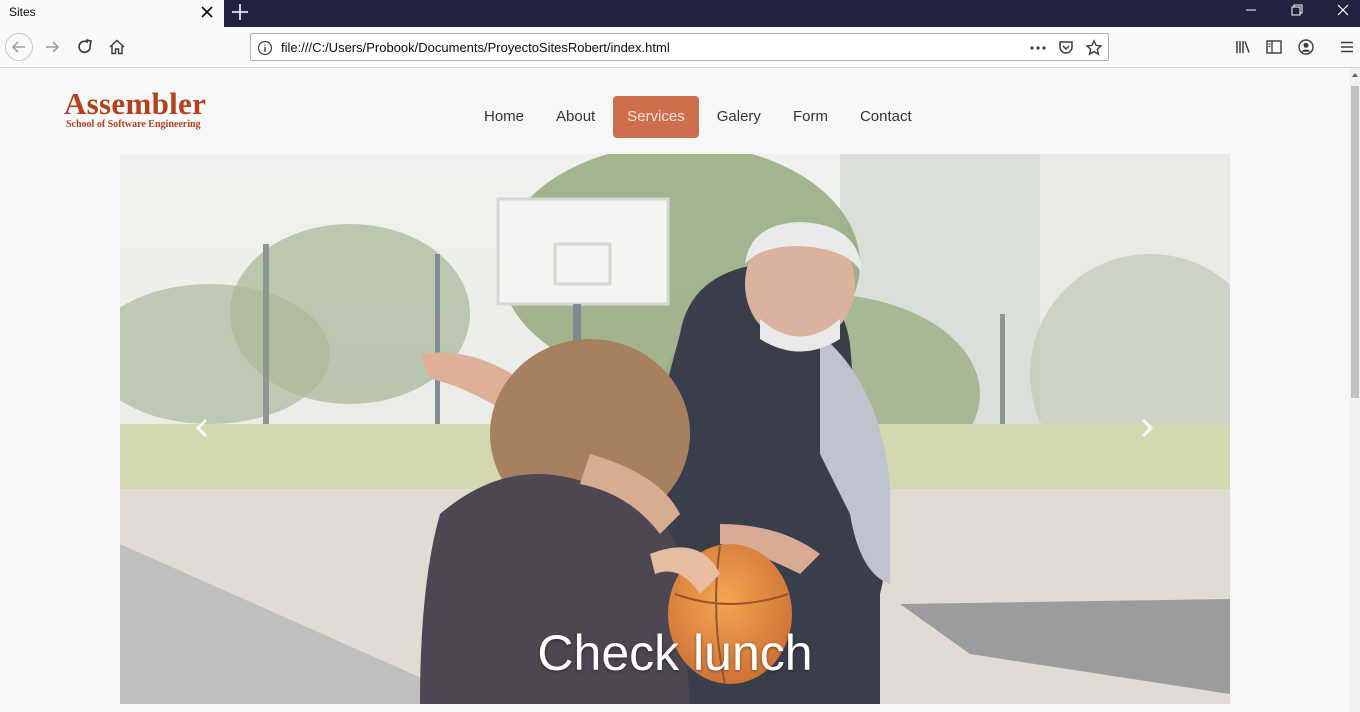 The height and width of the screenshot is (712, 1360). I want to click on carousel-next-button, so click(1146, 428).